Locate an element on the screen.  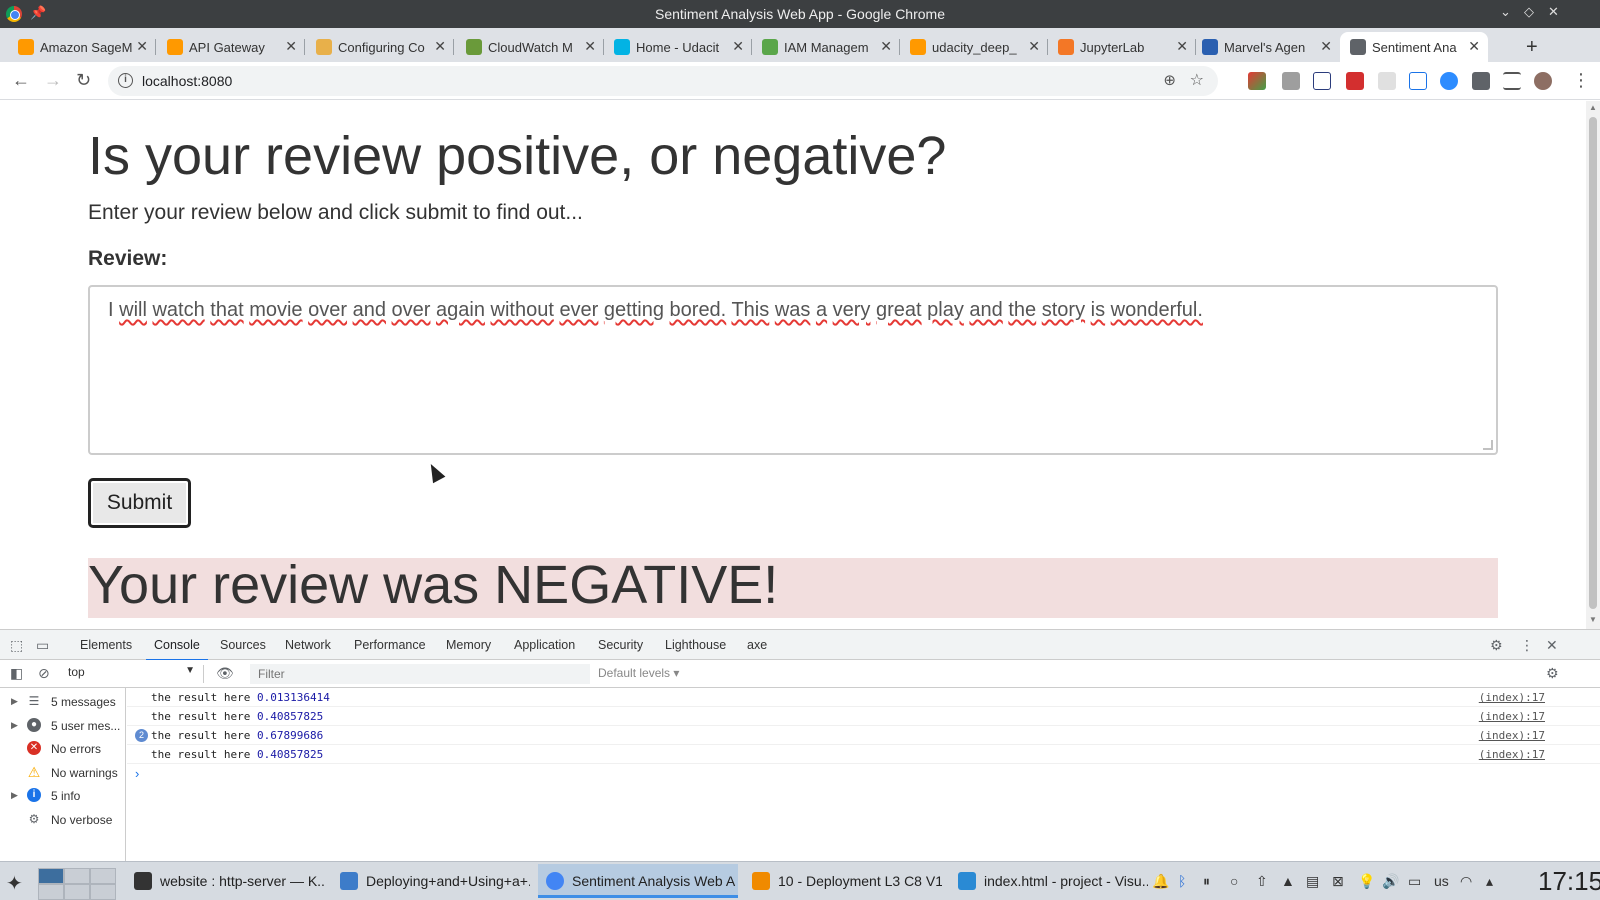
console-sidebar-item: ▶ ☰ 5 messages is located at coordinates (63, 702).